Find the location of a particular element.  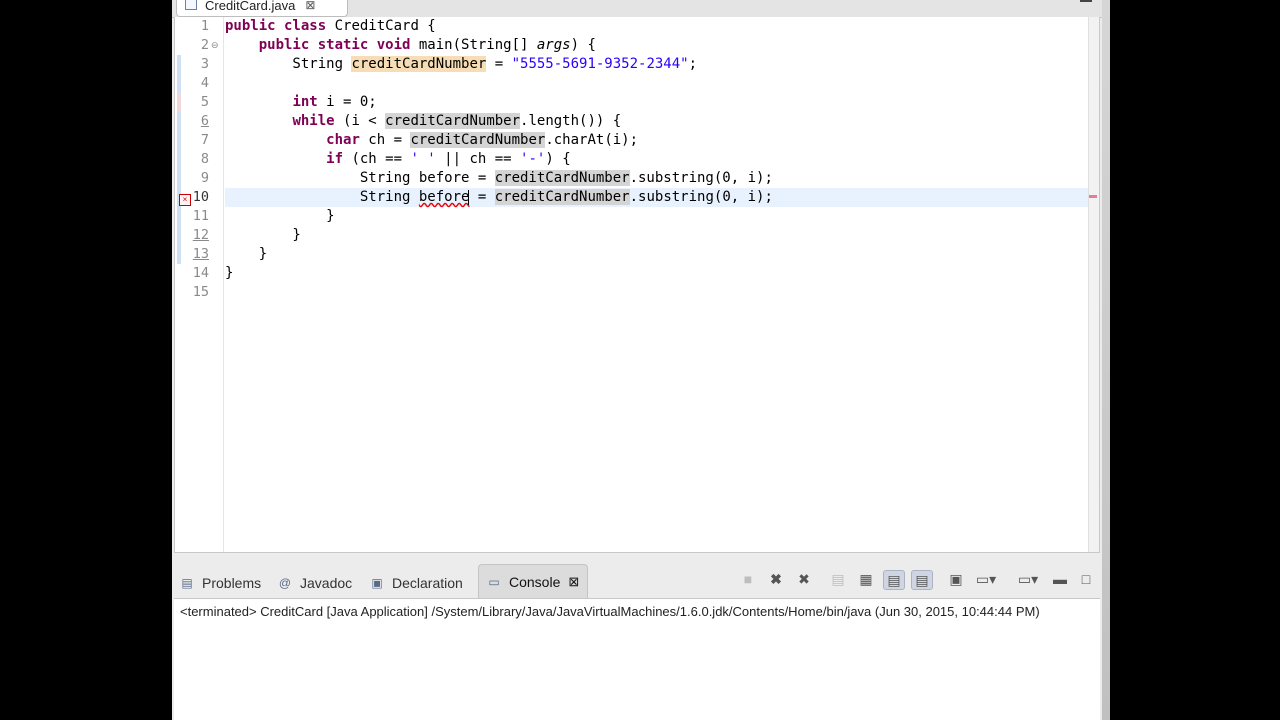

fold-collapse-icon: ⊖ is located at coordinates (215, 45).